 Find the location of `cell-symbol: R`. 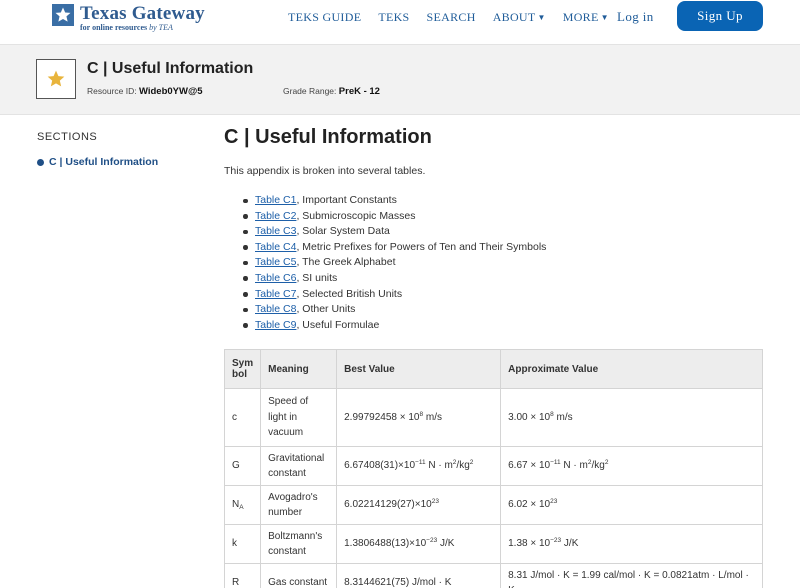

cell-symbol: R is located at coordinates (242, 575).